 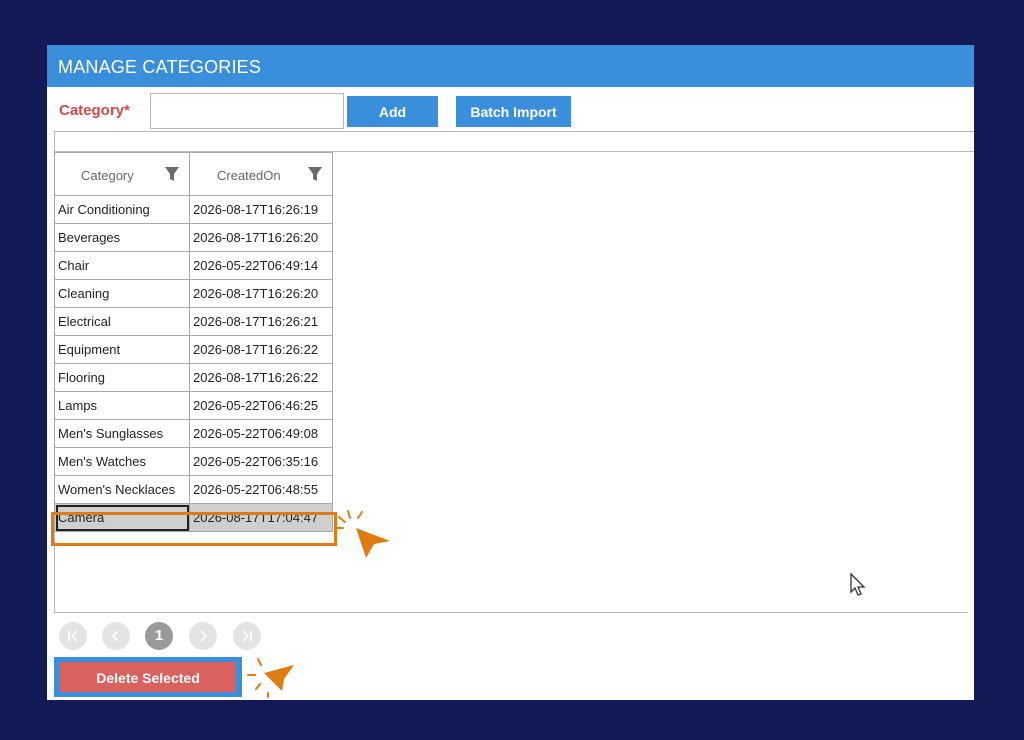 I want to click on category-input, so click(x=247, y=111).